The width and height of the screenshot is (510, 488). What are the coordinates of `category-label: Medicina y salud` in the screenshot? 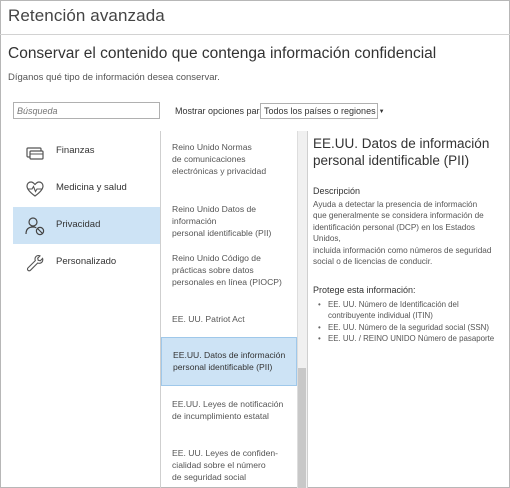 It's located at (91, 187).